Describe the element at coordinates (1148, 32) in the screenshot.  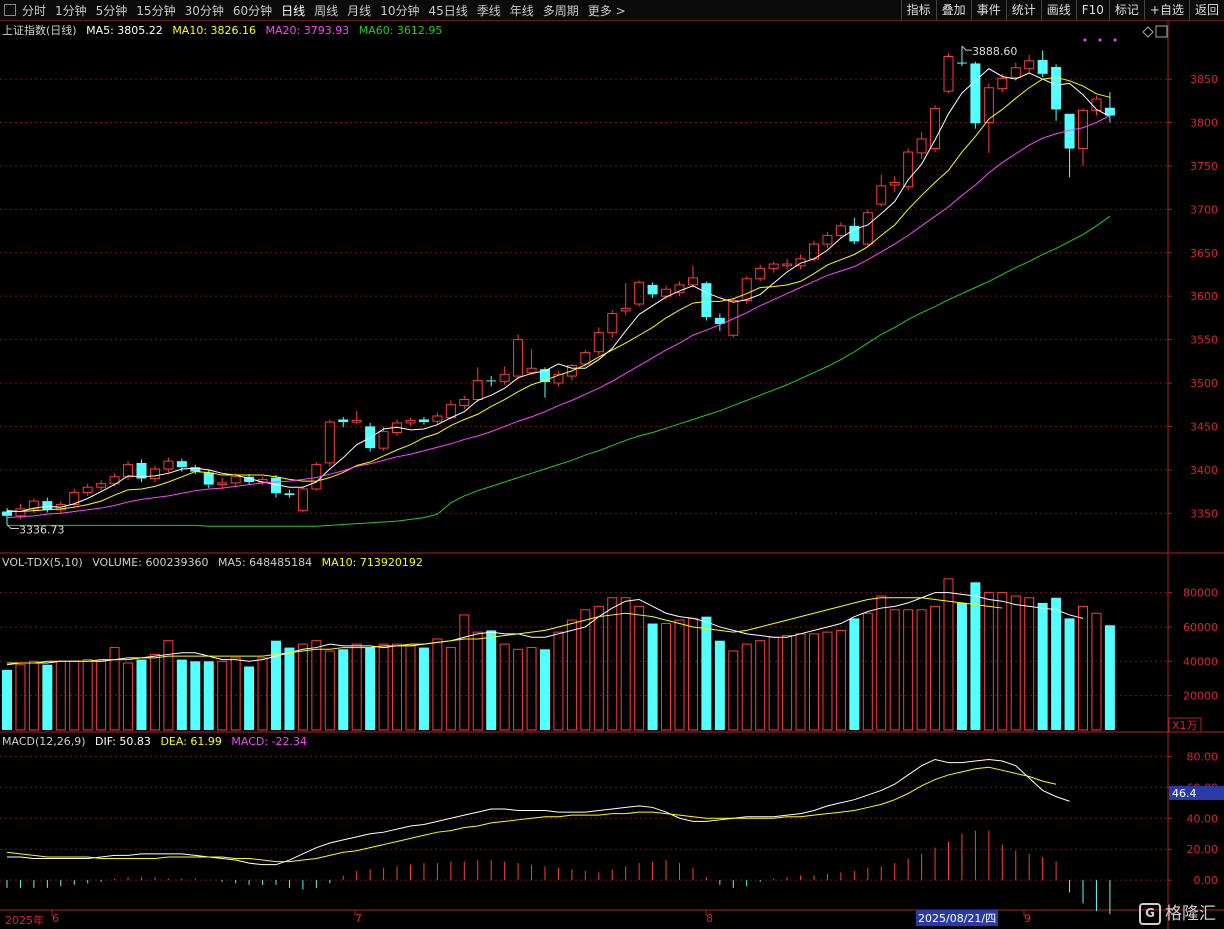
I see `diamond-icon` at that location.